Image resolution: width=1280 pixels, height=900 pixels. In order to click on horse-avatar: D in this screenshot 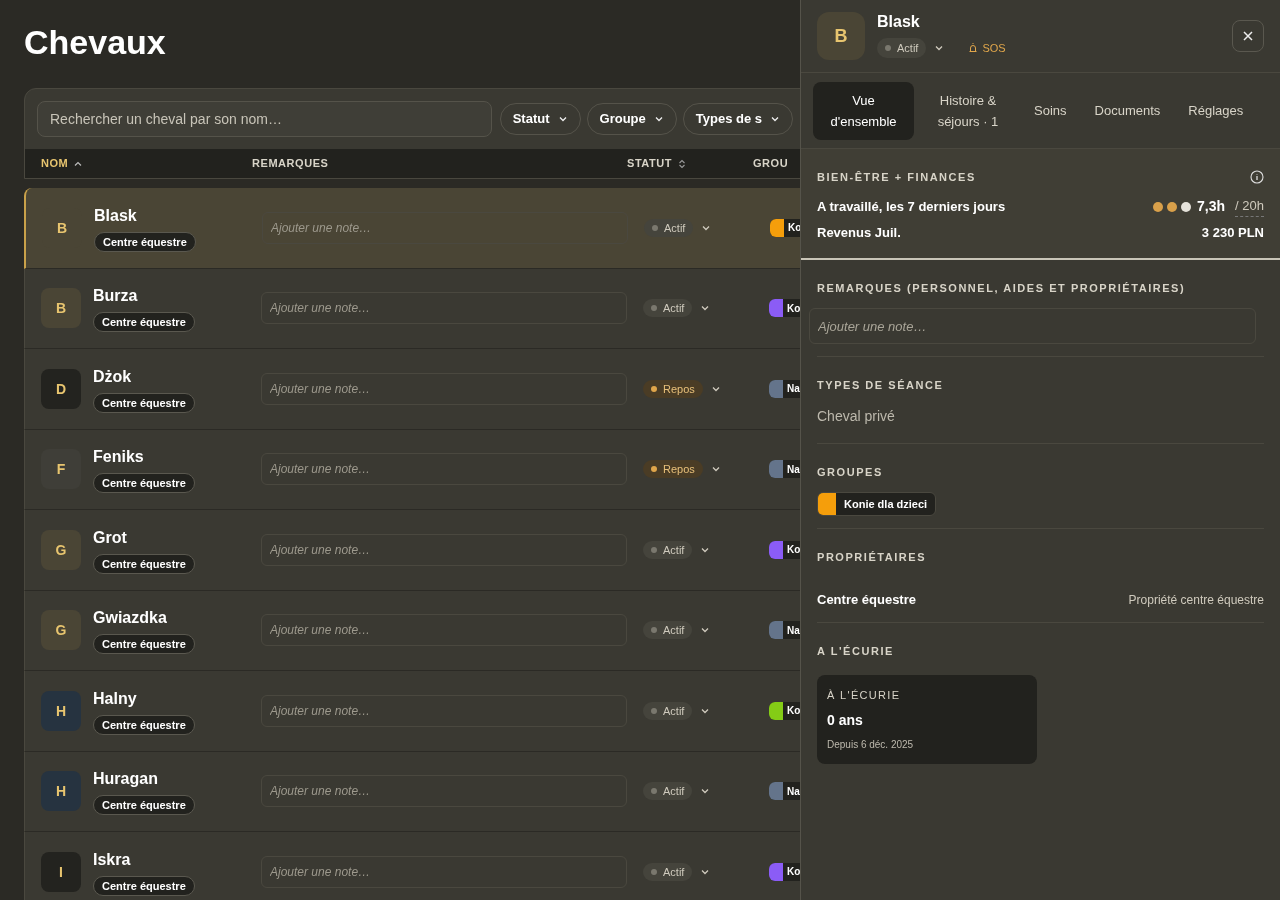, I will do `click(61, 388)`.